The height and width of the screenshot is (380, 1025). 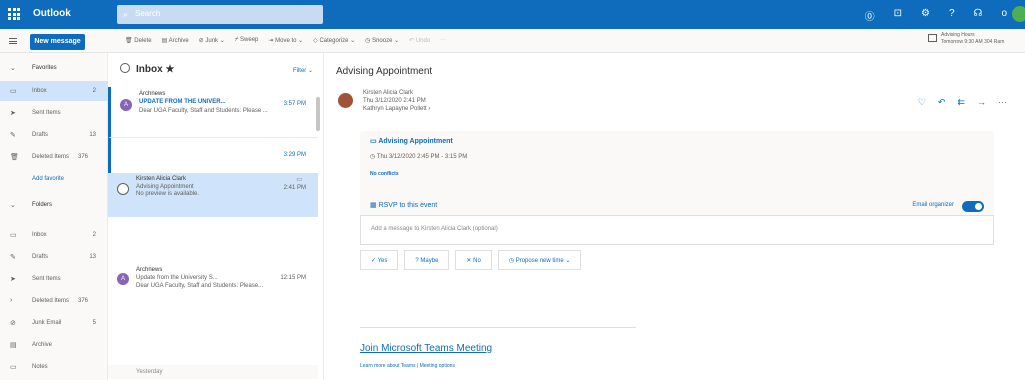 I want to click on upcoming-event: Advising Hours Tomorrow 9:30 AM 304 Ram, so click(x=966, y=39).